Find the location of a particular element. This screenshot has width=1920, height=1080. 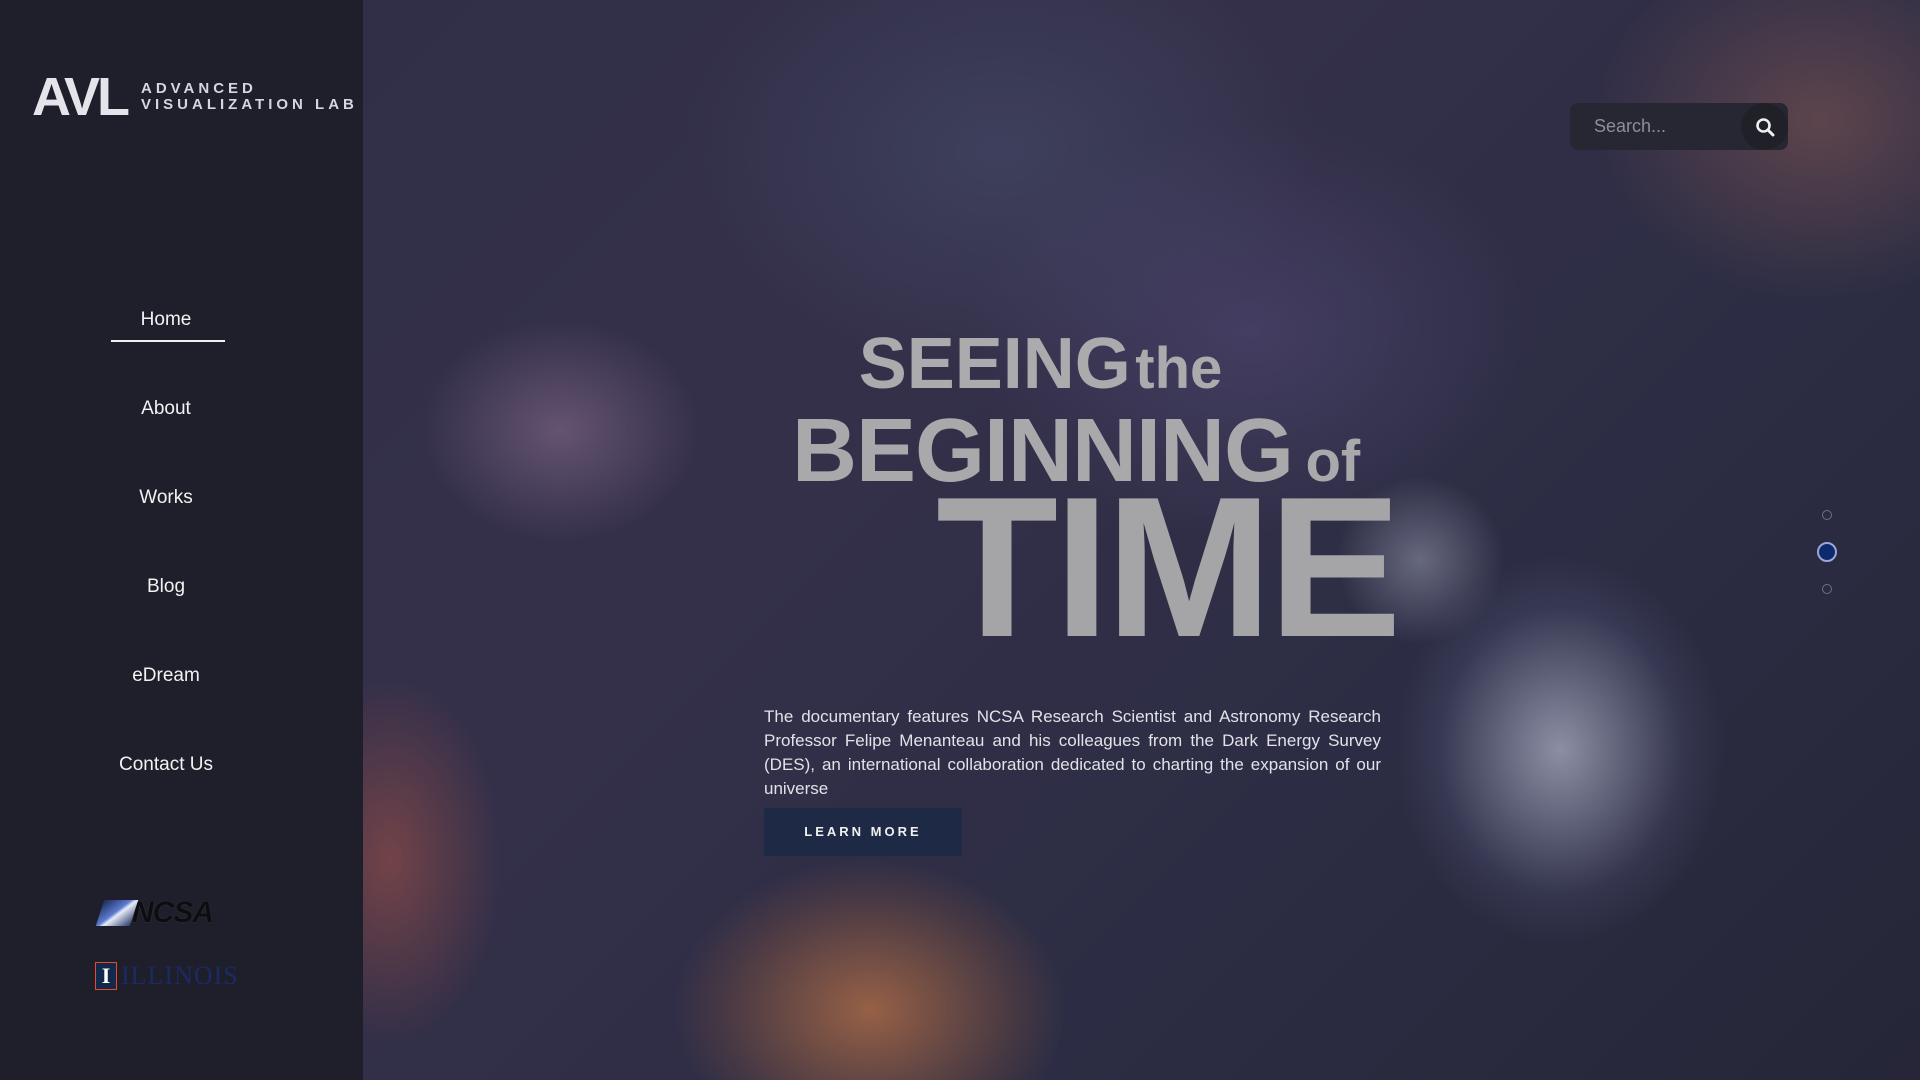

hero-title-line-1: SEEING the is located at coordinates (1040, 364).